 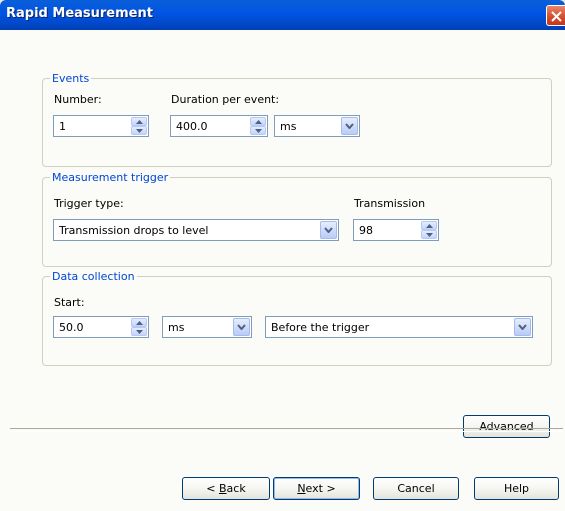 I want to click on start-unit-dropdown-button, so click(x=241, y=327).